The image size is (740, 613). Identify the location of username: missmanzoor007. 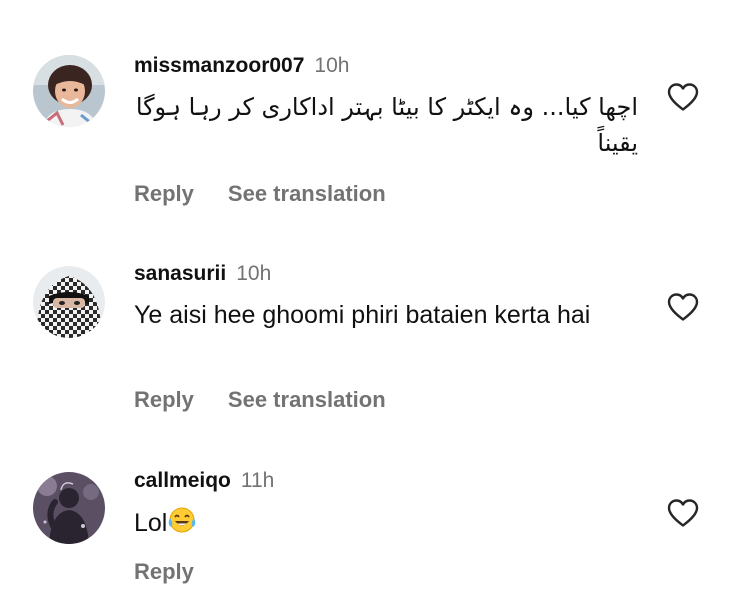
(219, 65).